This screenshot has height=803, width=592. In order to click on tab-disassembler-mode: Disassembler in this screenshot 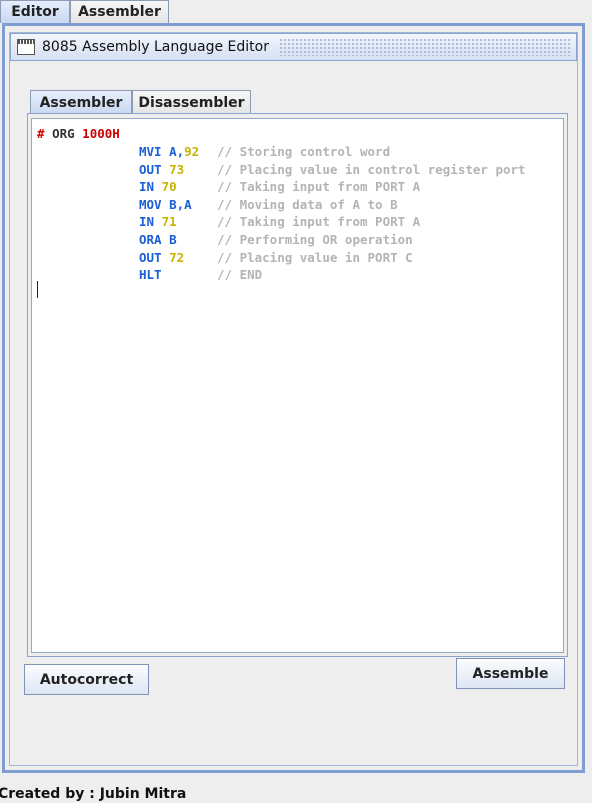, I will do `click(191, 102)`.